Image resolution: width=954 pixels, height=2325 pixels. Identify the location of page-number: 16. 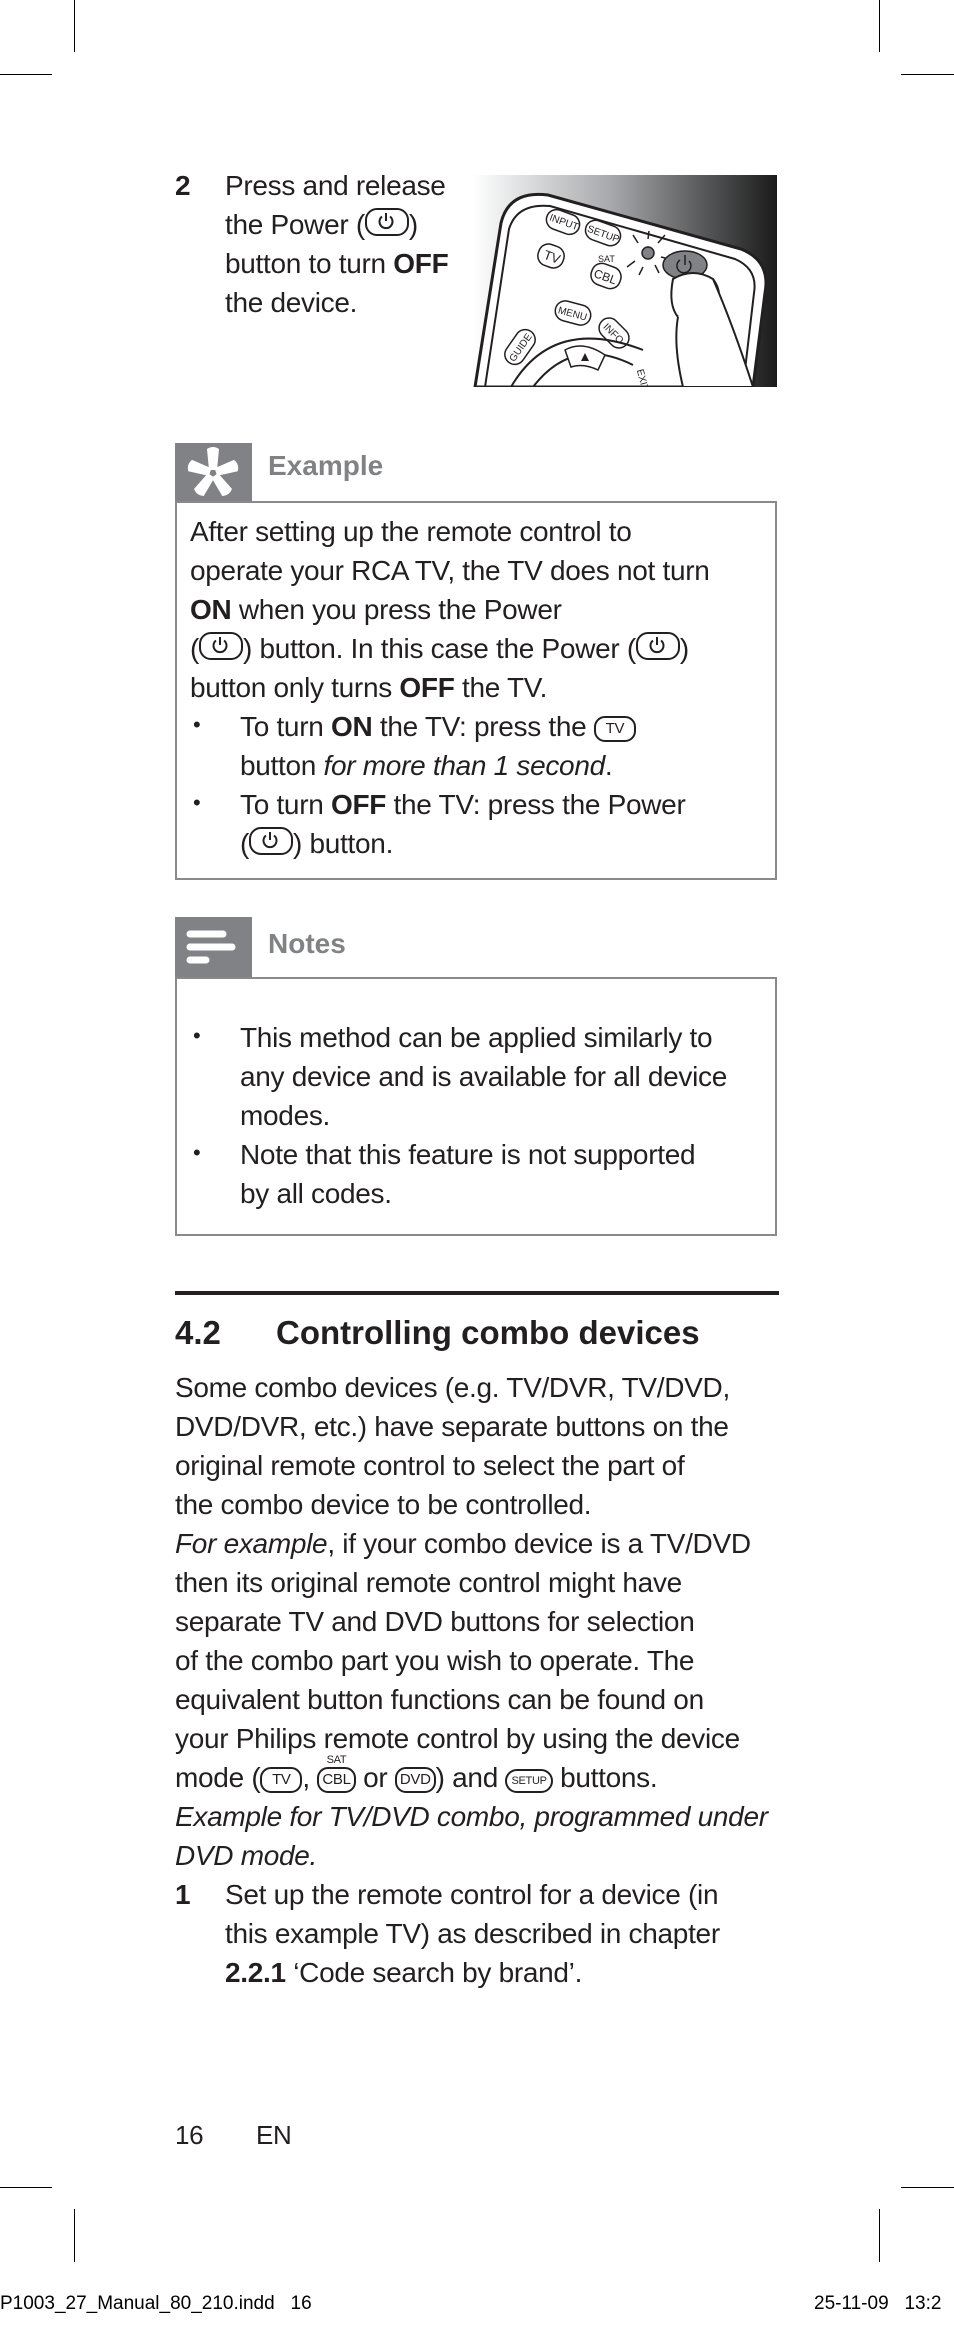
(189, 2135).